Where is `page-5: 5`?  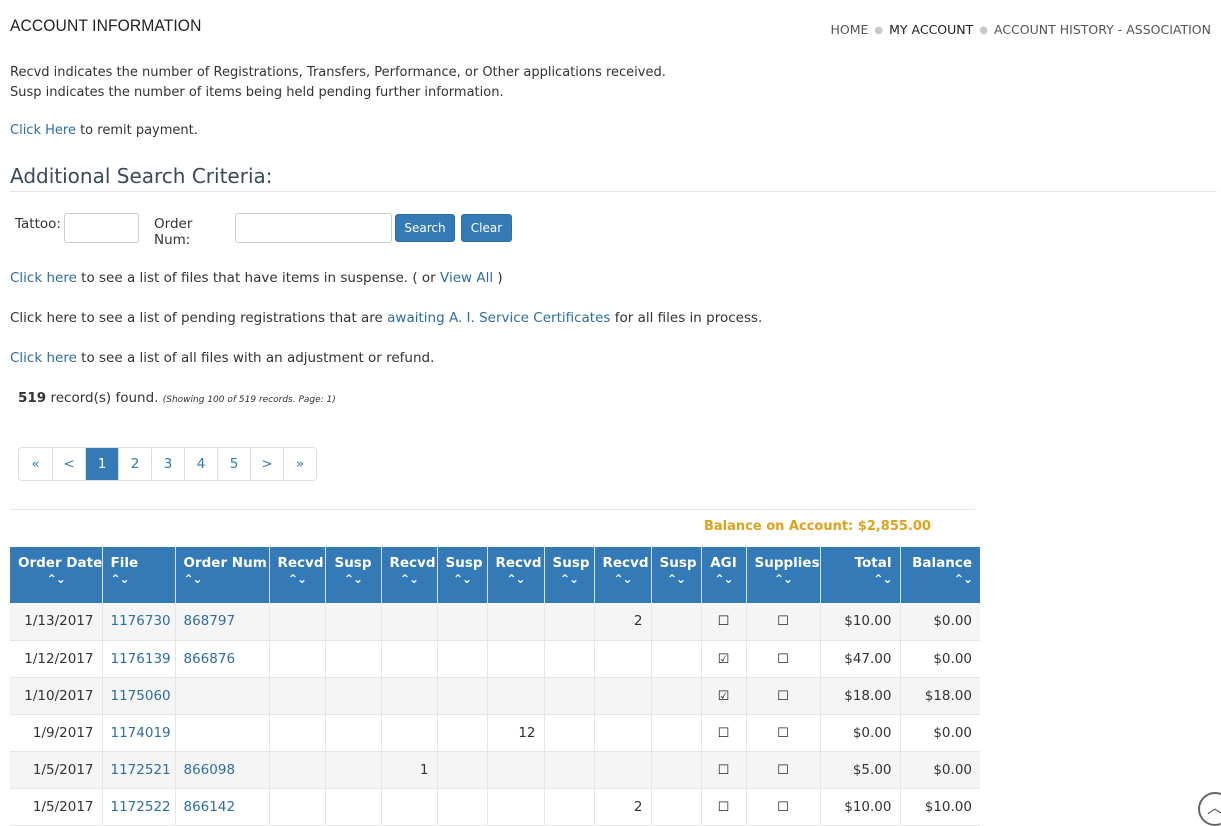
page-5: 5 is located at coordinates (233, 464).